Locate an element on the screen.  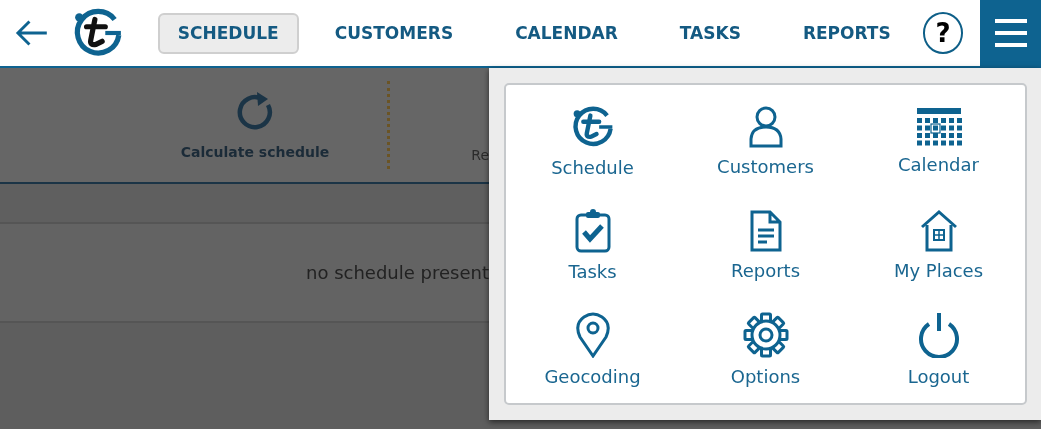
calendar-icon is located at coordinates (938, 126).